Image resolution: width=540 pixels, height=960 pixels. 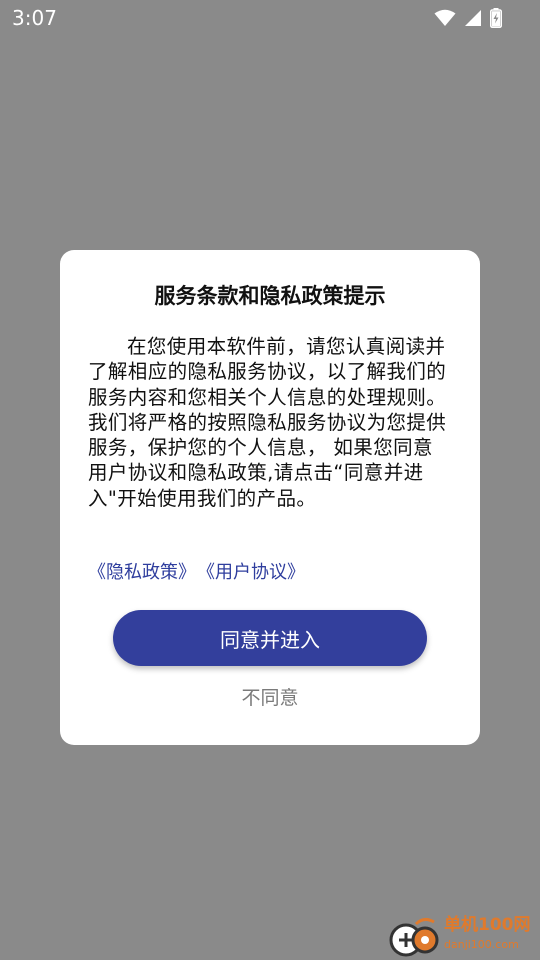 I want to click on battery-charging-icon, so click(x=496, y=18).